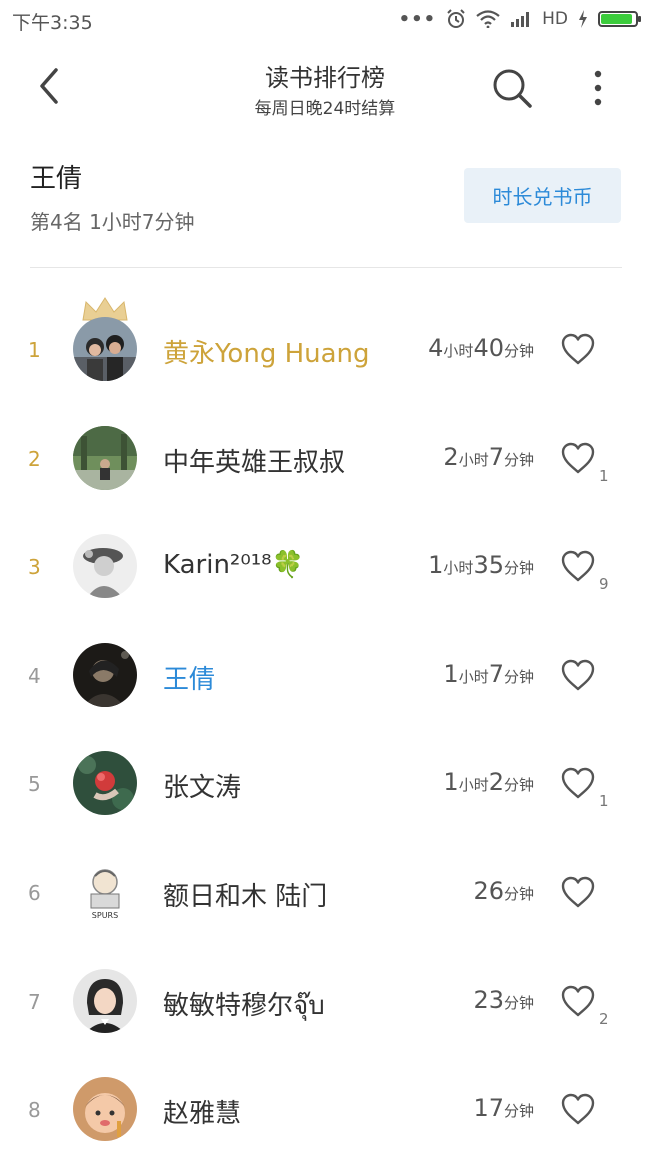 This screenshot has width=650, height=1165. Describe the element at coordinates (105, 915) in the screenshot. I see `svg-text: SPURS` at that location.